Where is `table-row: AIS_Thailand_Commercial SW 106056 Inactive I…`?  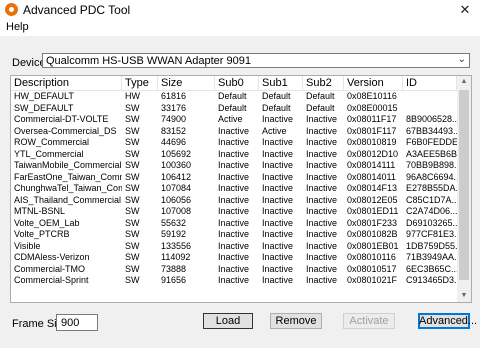
table-row: AIS_Thailand_Commercial SW 106056 Inactive I… is located at coordinates (234, 201).